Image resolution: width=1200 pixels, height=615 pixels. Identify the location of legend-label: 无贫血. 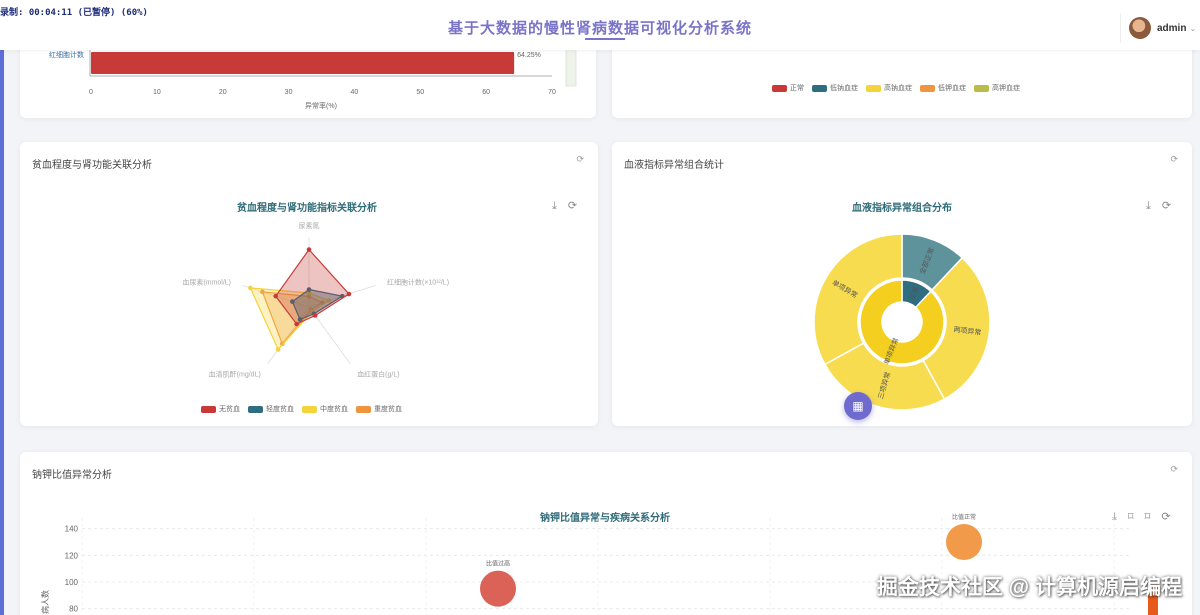
(229, 409).